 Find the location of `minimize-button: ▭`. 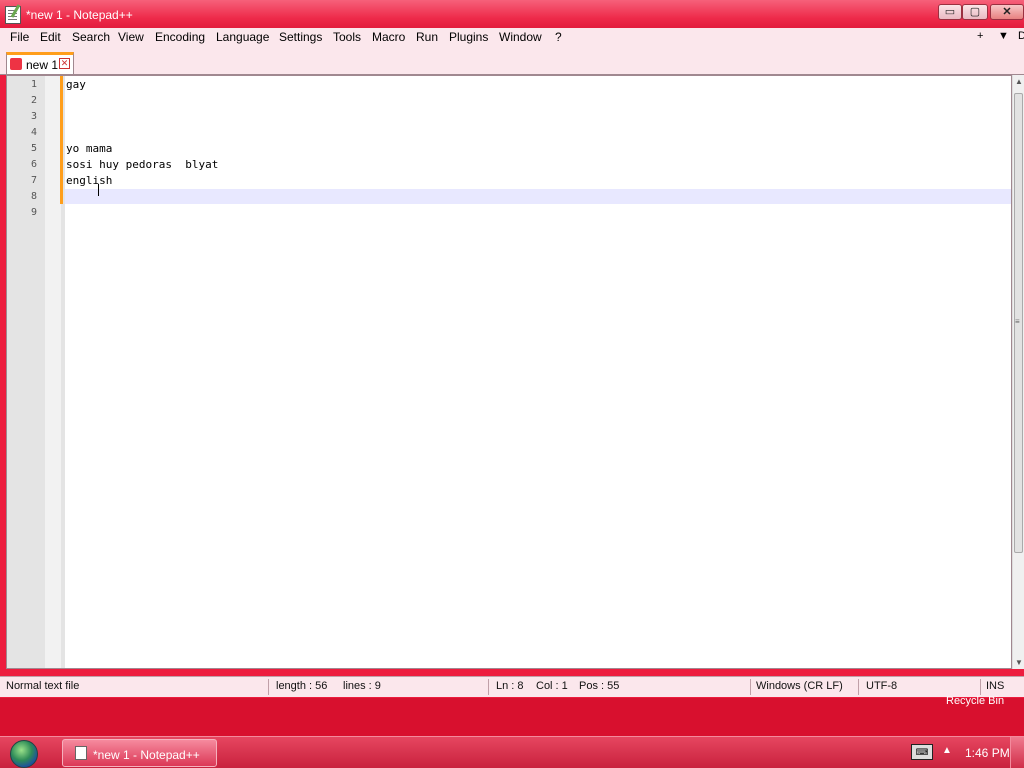

minimize-button: ▭ is located at coordinates (950, 12).